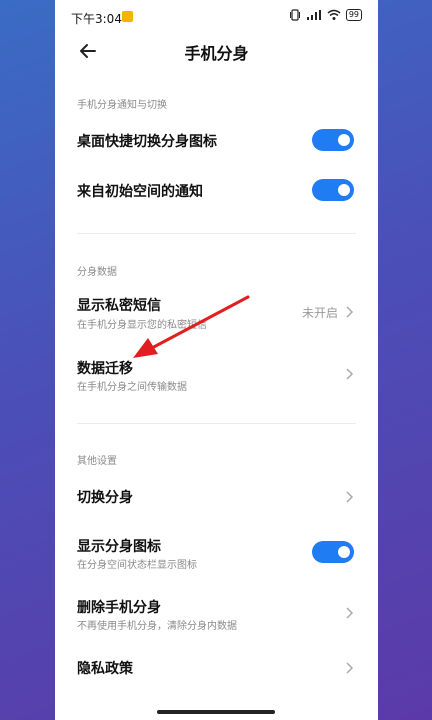 This screenshot has width=432, height=720. I want to click on status-time: 下午3:04, so click(96, 19).